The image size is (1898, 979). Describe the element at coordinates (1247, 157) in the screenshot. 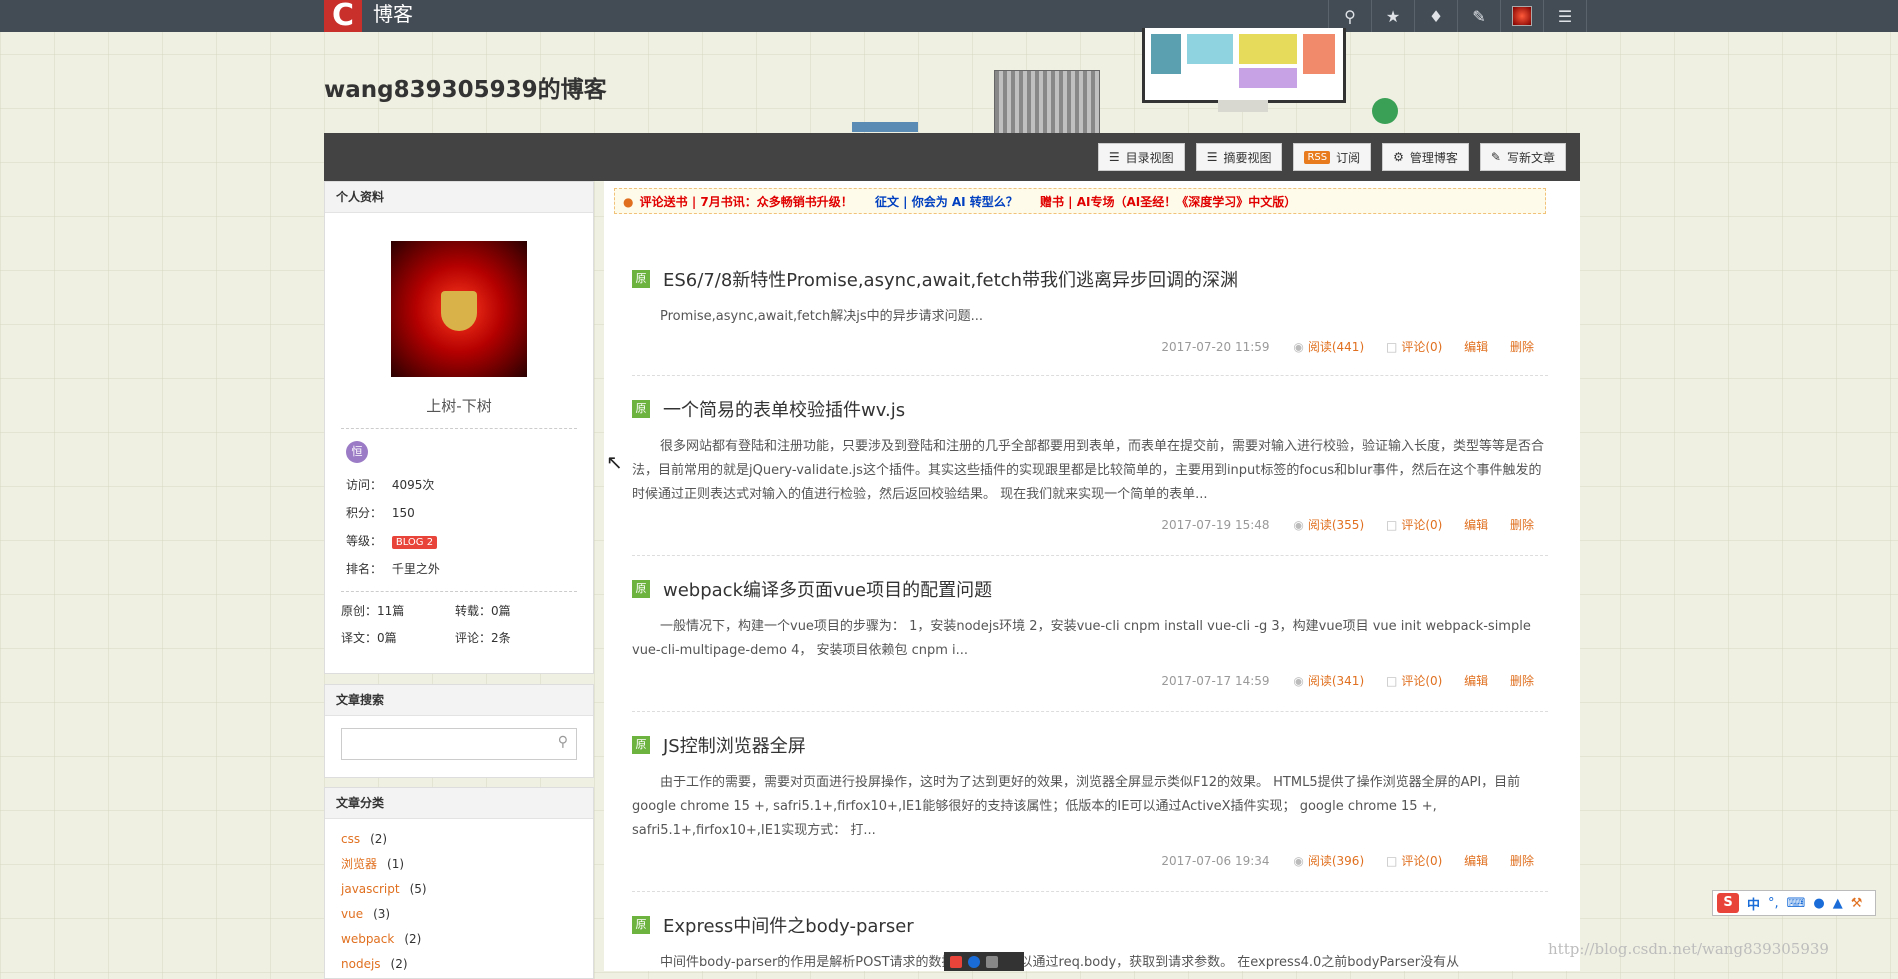

I see `summary-view-label: 摘要视图` at that location.